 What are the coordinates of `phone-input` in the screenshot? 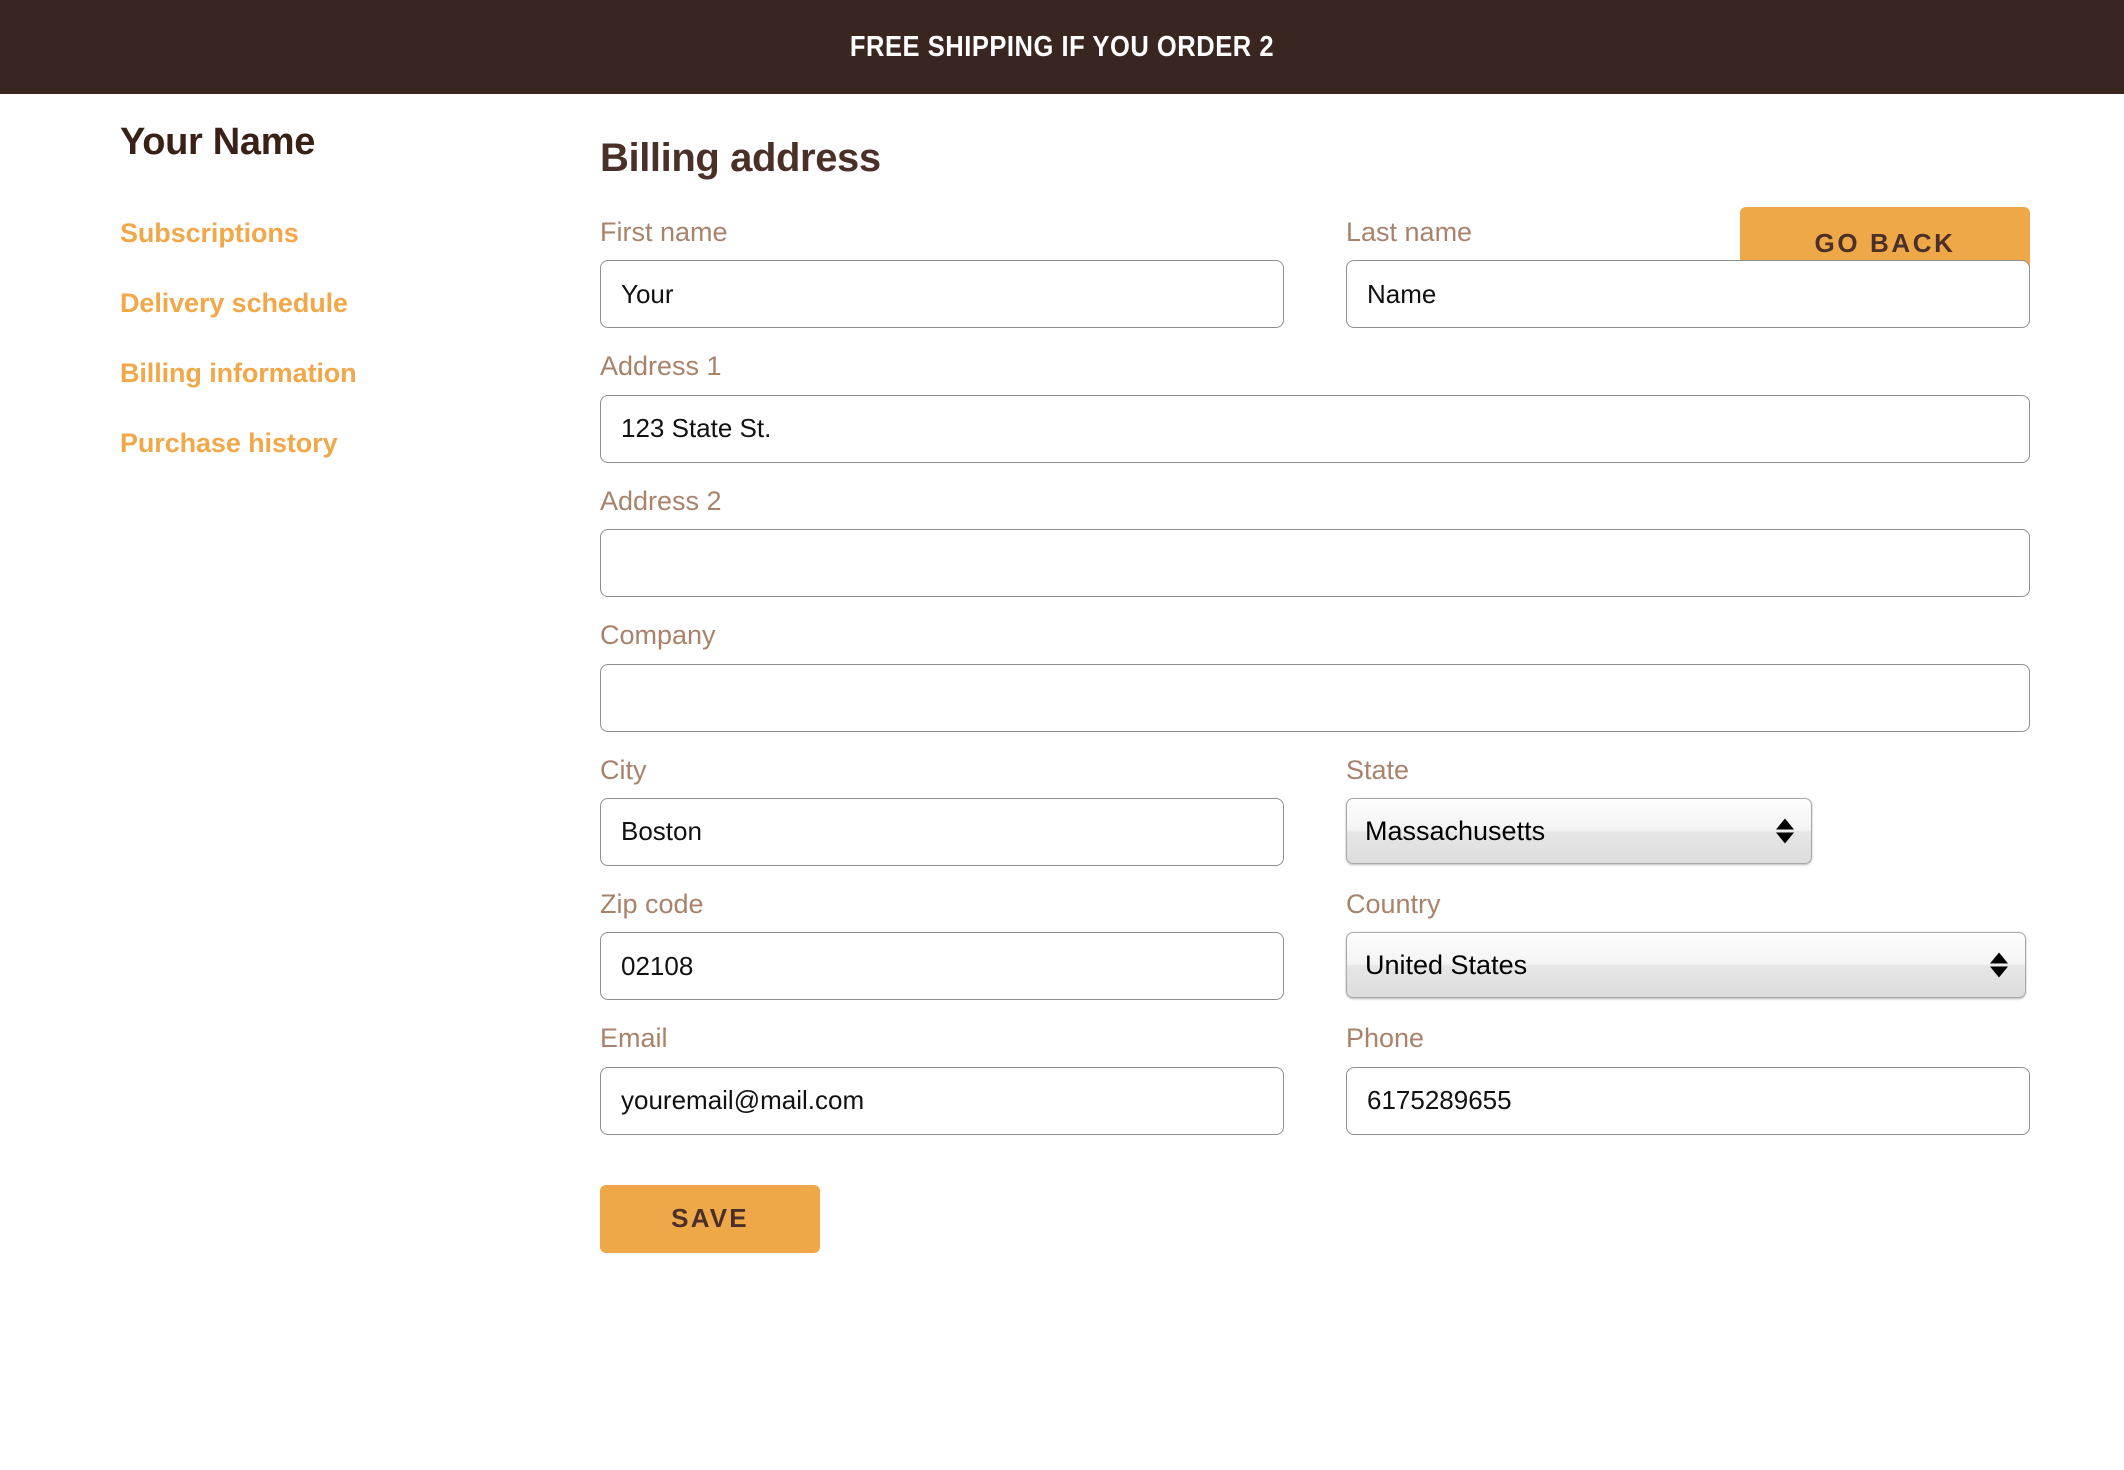 It's located at (1688, 1100).